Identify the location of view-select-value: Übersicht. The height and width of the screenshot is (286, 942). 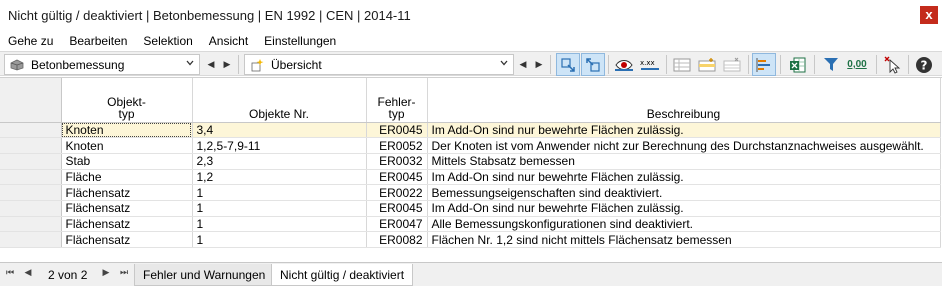
(296, 64).